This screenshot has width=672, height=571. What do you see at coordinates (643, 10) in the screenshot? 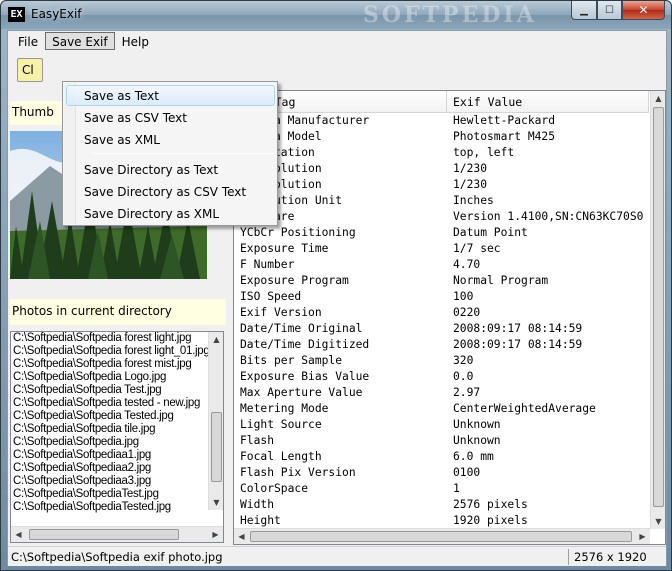
I see `close-button: ✕` at bounding box center [643, 10].